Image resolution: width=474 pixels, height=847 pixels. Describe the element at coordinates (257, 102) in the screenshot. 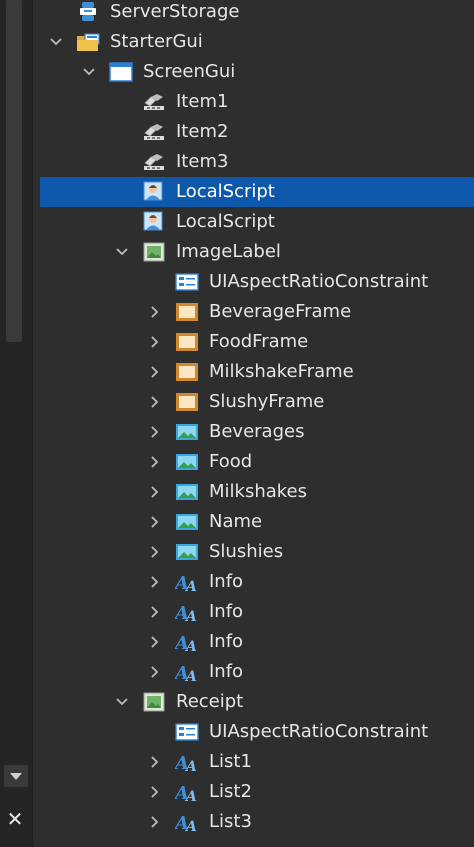

I see `tree-row: Item1` at that location.